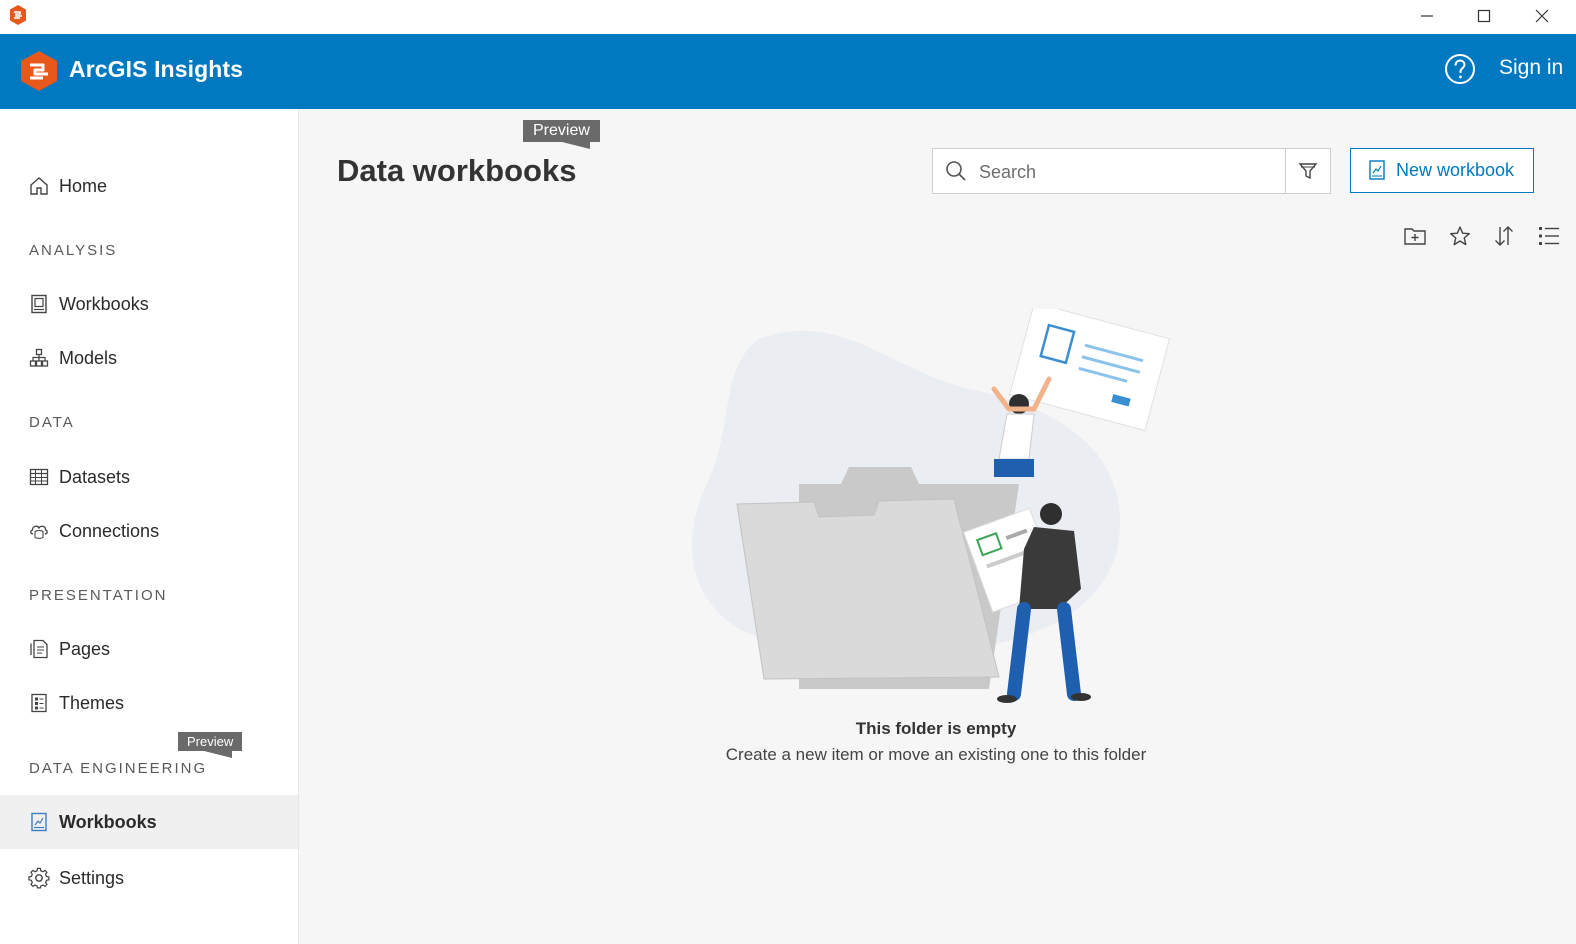 The image size is (1576, 944). What do you see at coordinates (149, 186) in the screenshot?
I see `sidebar-item-home: Home` at bounding box center [149, 186].